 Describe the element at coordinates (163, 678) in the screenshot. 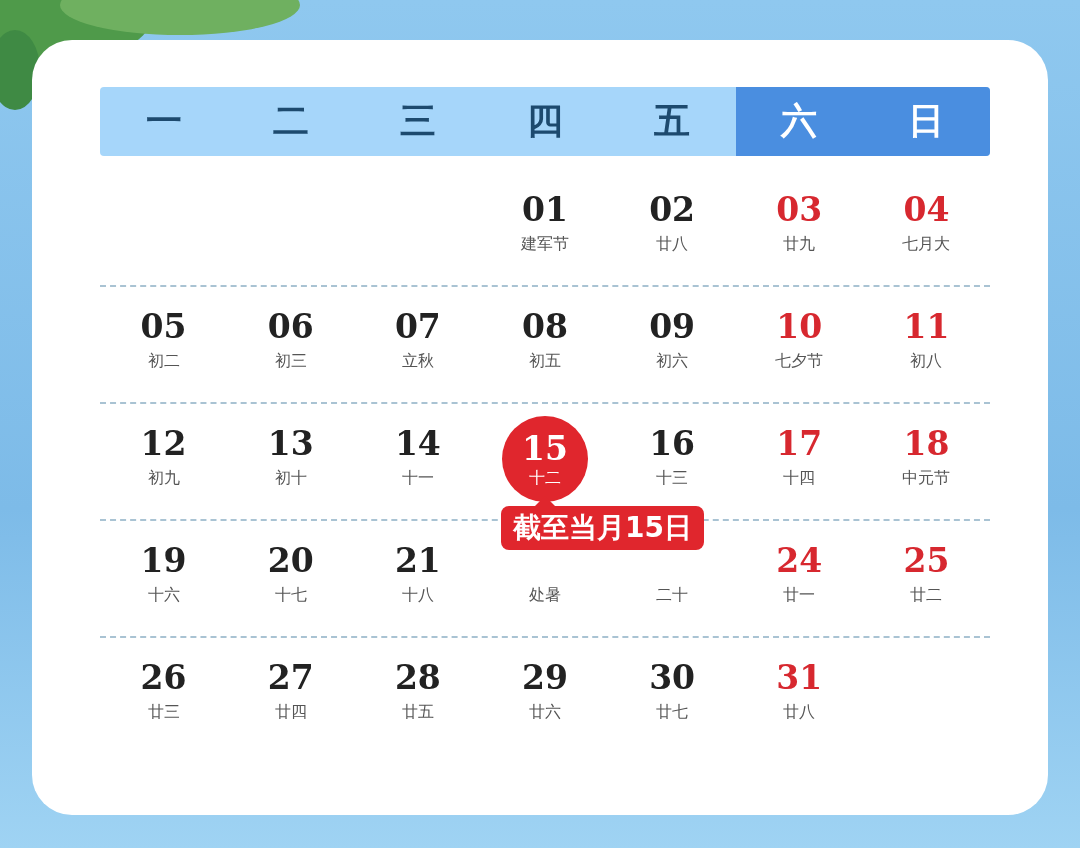

I see `day-number: 26` at that location.